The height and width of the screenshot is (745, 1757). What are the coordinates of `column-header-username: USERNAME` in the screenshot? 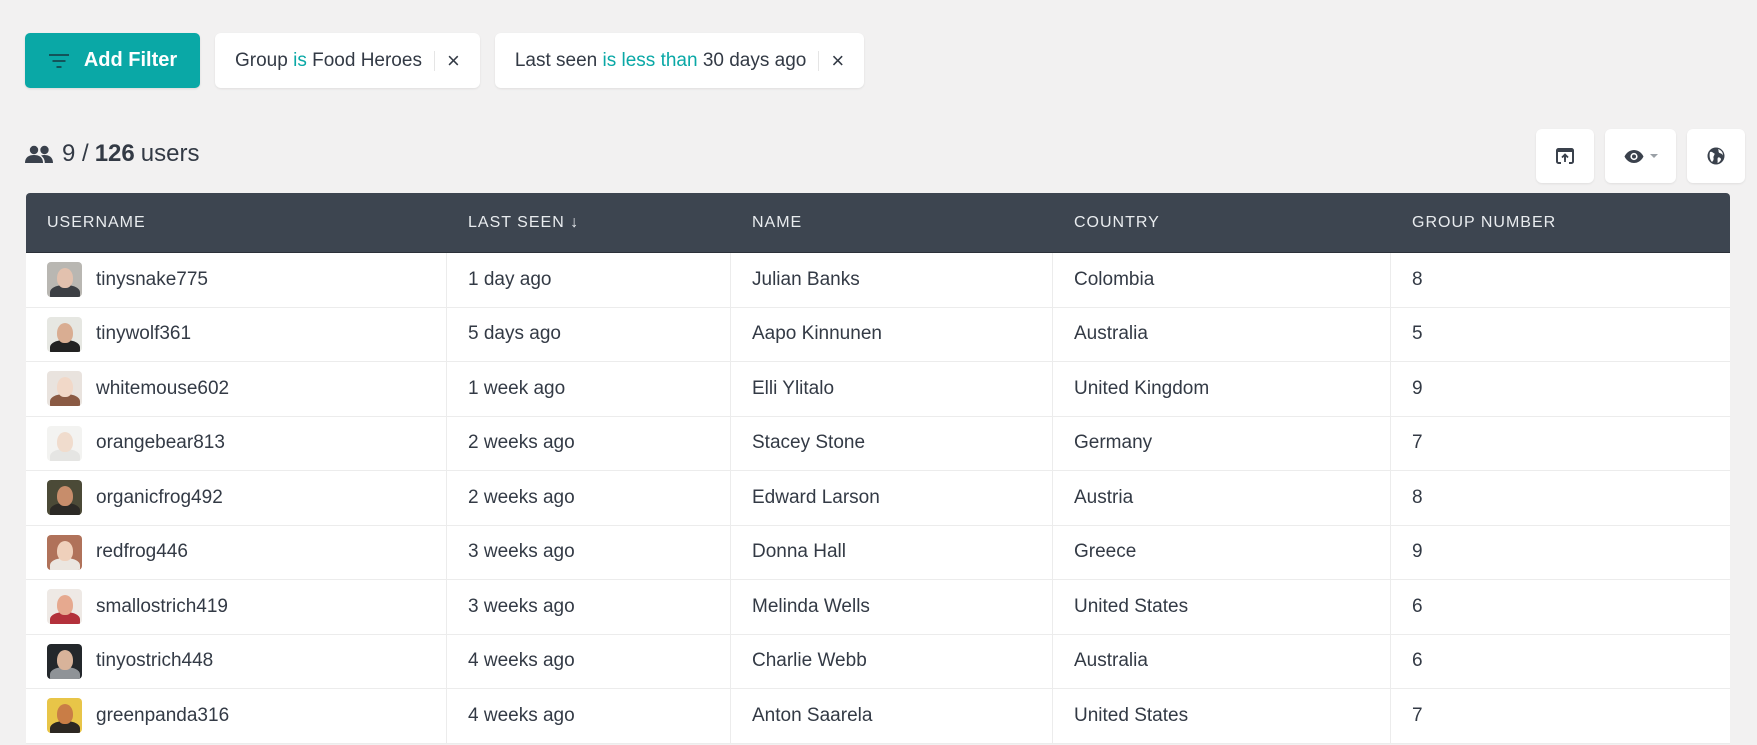 It's located at (236, 222).